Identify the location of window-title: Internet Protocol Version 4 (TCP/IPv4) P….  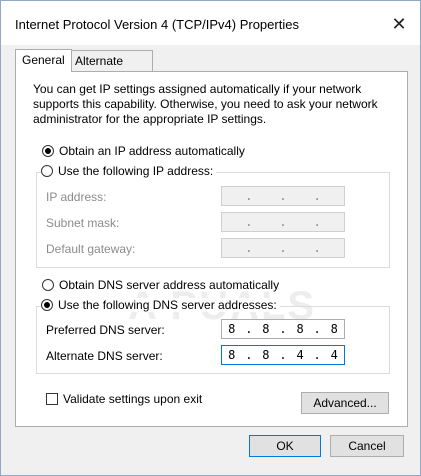
(157, 24).